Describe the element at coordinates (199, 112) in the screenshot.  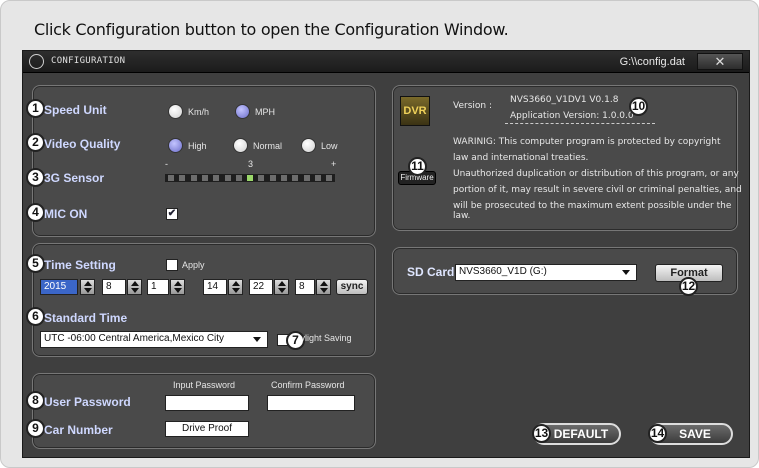
I see `speed-kmh-label: Km/h` at that location.